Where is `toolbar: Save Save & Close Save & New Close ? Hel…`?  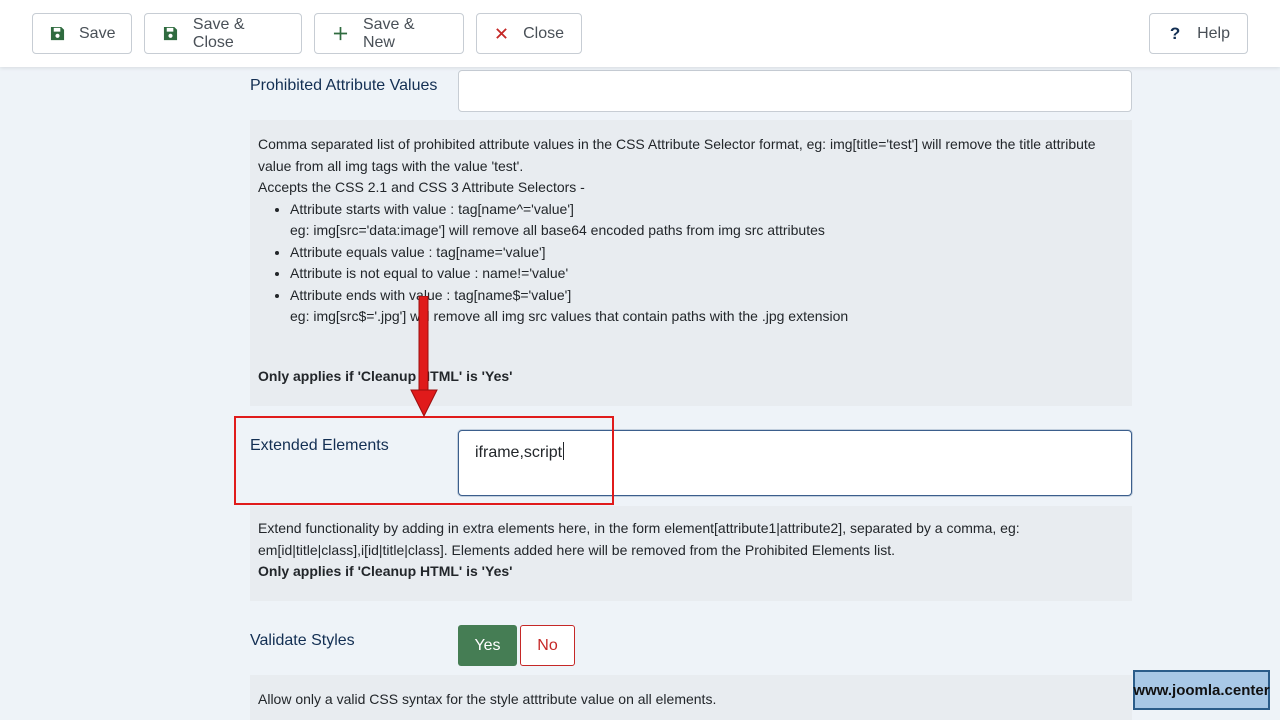 toolbar: Save Save & Close Save & New Close ? Hel… is located at coordinates (640, 33).